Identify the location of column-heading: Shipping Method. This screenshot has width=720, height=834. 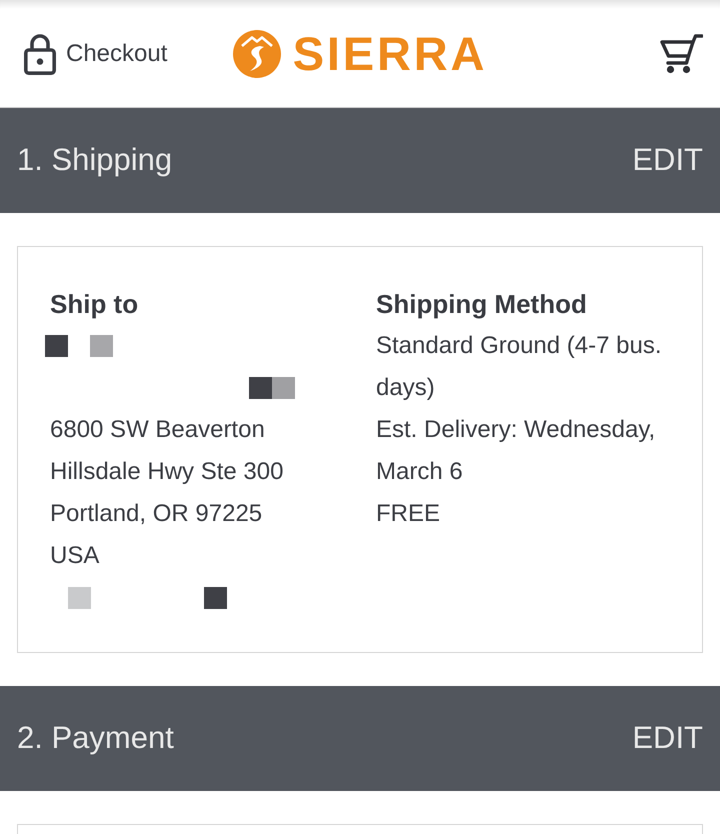
(482, 304).